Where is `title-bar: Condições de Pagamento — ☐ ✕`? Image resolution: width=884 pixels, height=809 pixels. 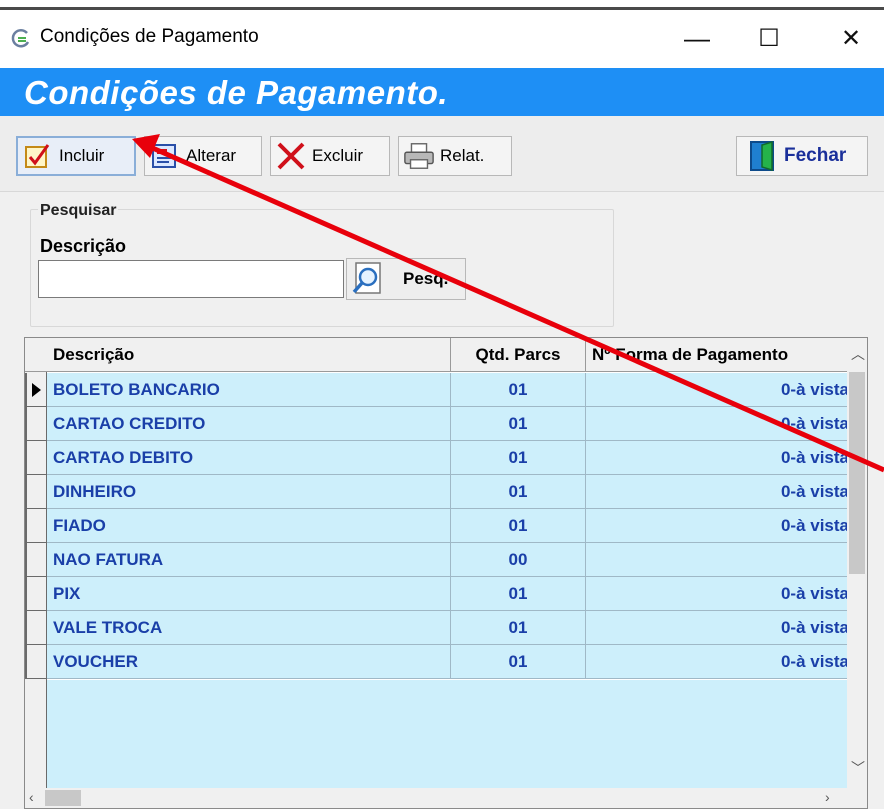
title-bar: Condições de Pagamento — ☐ ✕ is located at coordinates (442, 39).